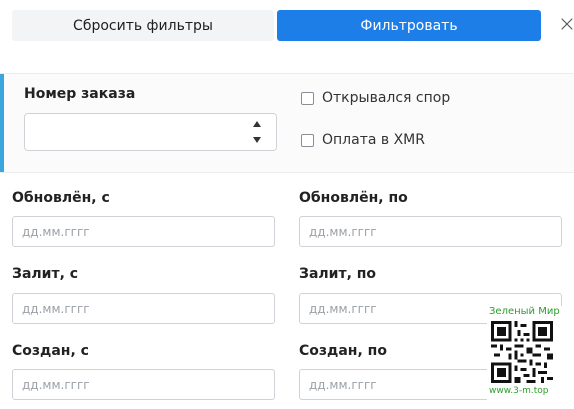 Image resolution: width=574 pixels, height=409 pixels. Describe the element at coordinates (343, 351) in the screenshot. I see `created-to-label: Создан, по` at that location.